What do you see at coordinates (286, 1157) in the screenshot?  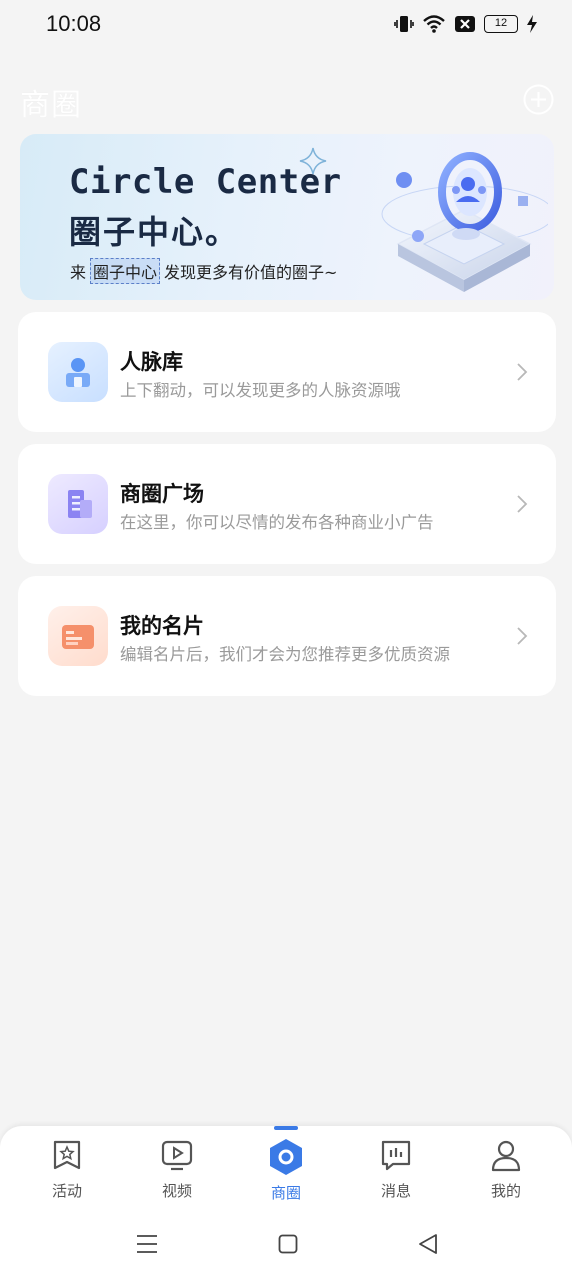 I see `circle-hex-icon` at bounding box center [286, 1157].